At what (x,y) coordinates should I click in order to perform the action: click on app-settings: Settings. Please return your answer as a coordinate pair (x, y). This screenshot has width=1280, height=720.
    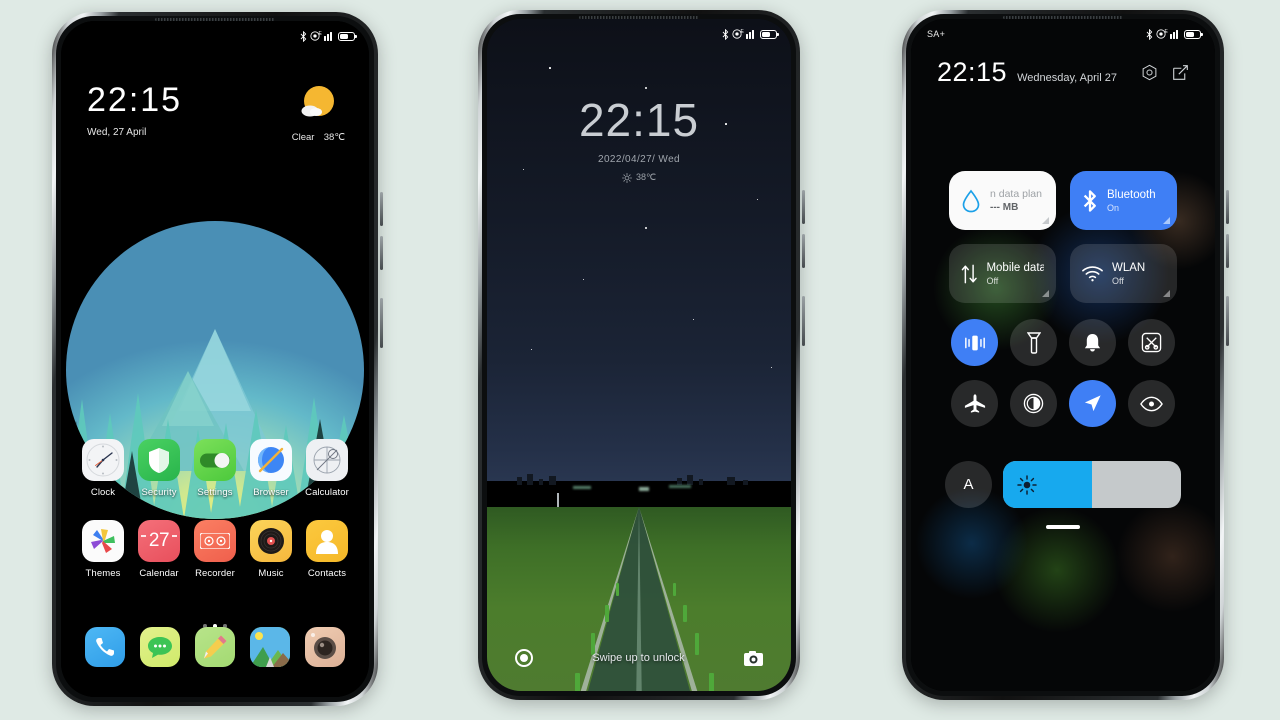
    Looking at the image, I should click on (215, 468).